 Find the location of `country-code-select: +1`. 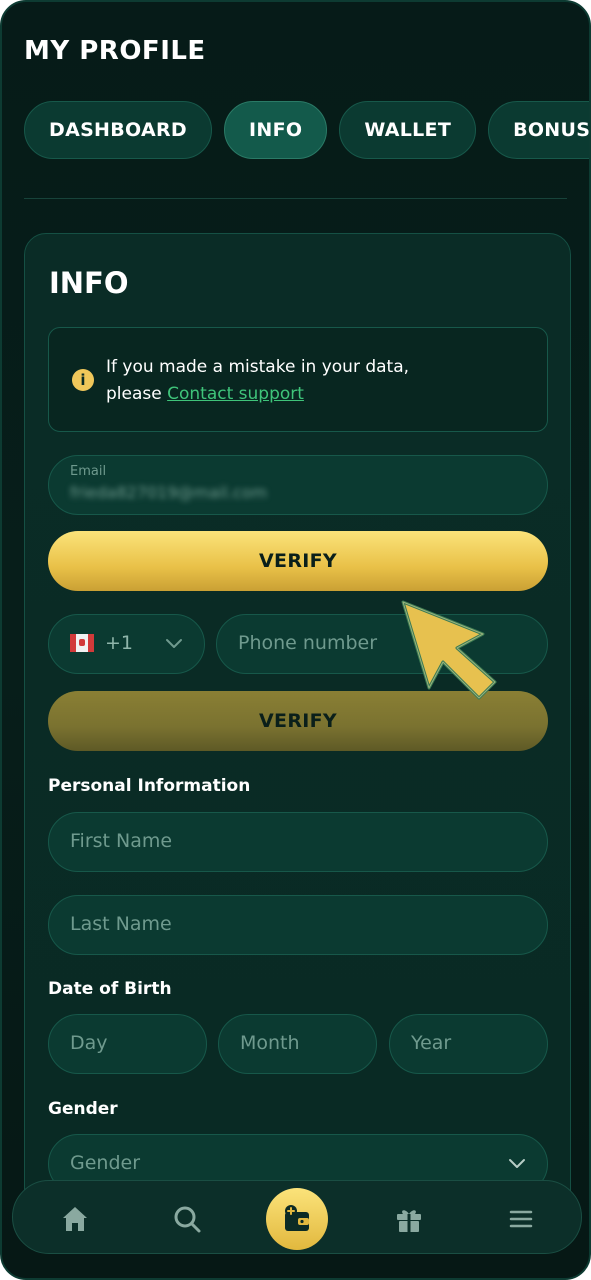

country-code-select: +1 is located at coordinates (126, 644).